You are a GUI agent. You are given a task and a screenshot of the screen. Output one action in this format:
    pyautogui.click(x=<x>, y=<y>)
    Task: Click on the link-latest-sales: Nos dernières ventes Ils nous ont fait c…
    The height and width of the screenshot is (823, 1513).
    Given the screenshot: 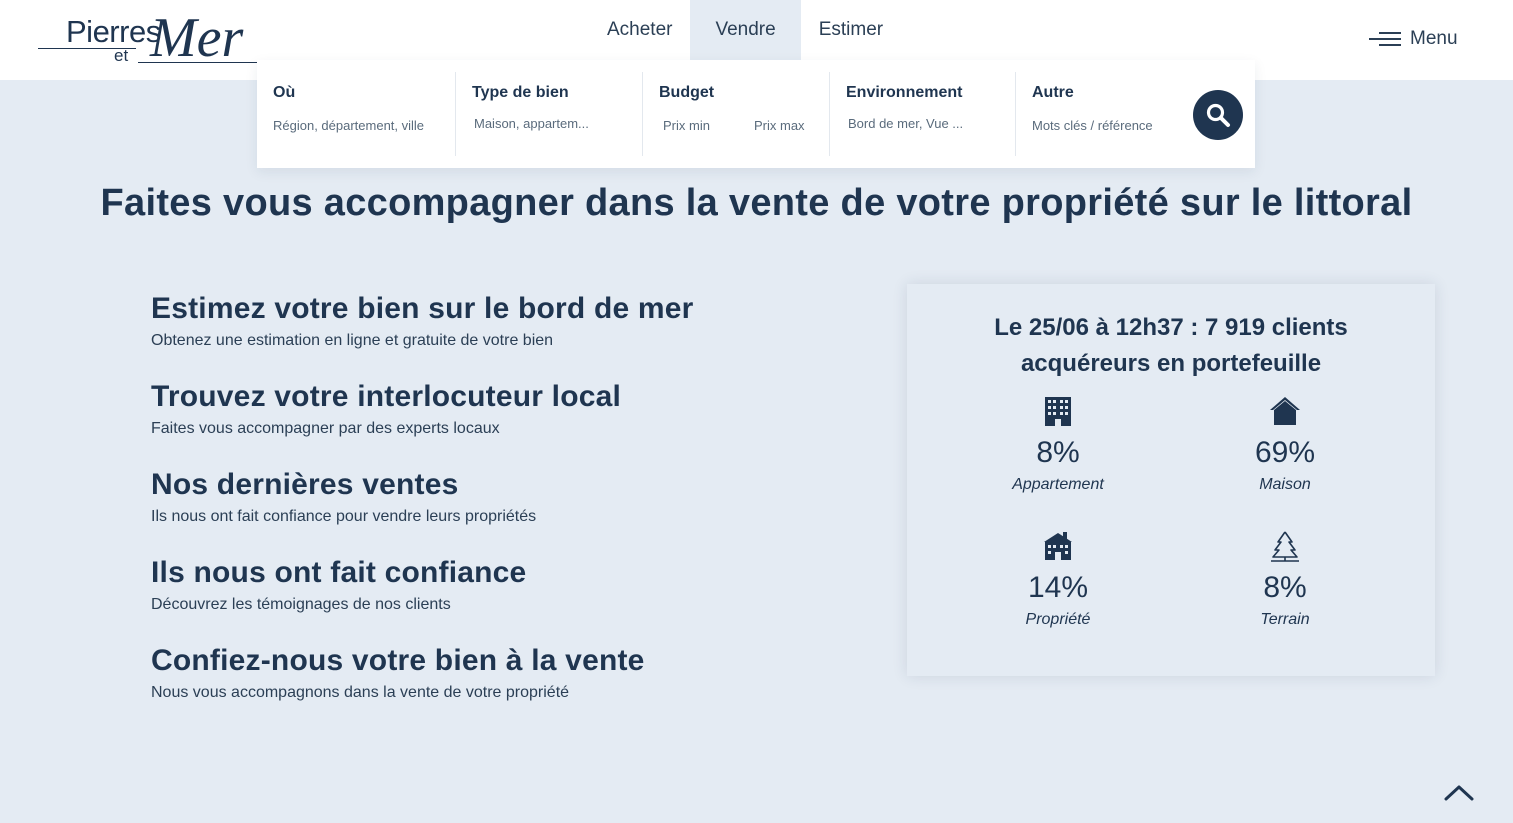 What is the action you would take?
    pyautogui.click(x=501, y=512)
    